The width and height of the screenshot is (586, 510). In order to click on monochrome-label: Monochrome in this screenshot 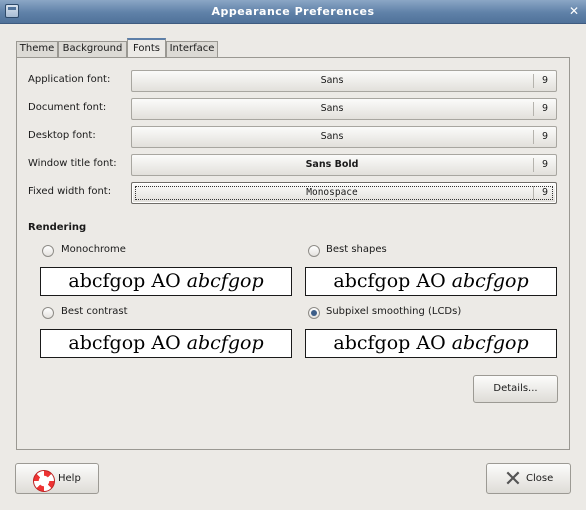, I will do `click(93, 249)`.